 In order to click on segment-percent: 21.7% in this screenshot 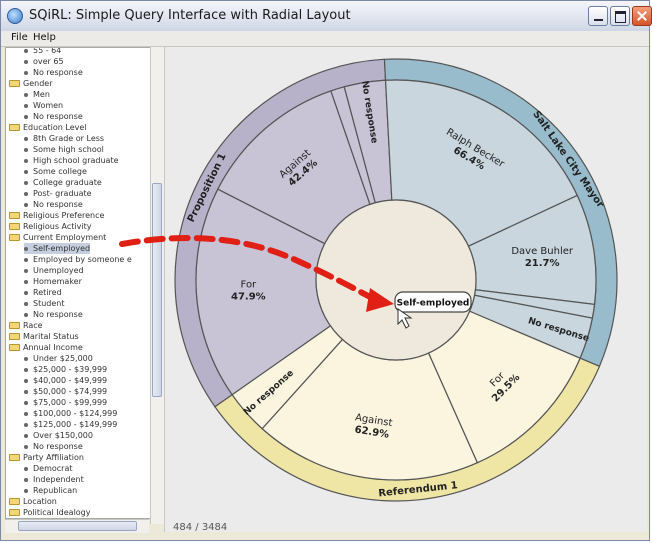, I will do `click(542, 263)`.